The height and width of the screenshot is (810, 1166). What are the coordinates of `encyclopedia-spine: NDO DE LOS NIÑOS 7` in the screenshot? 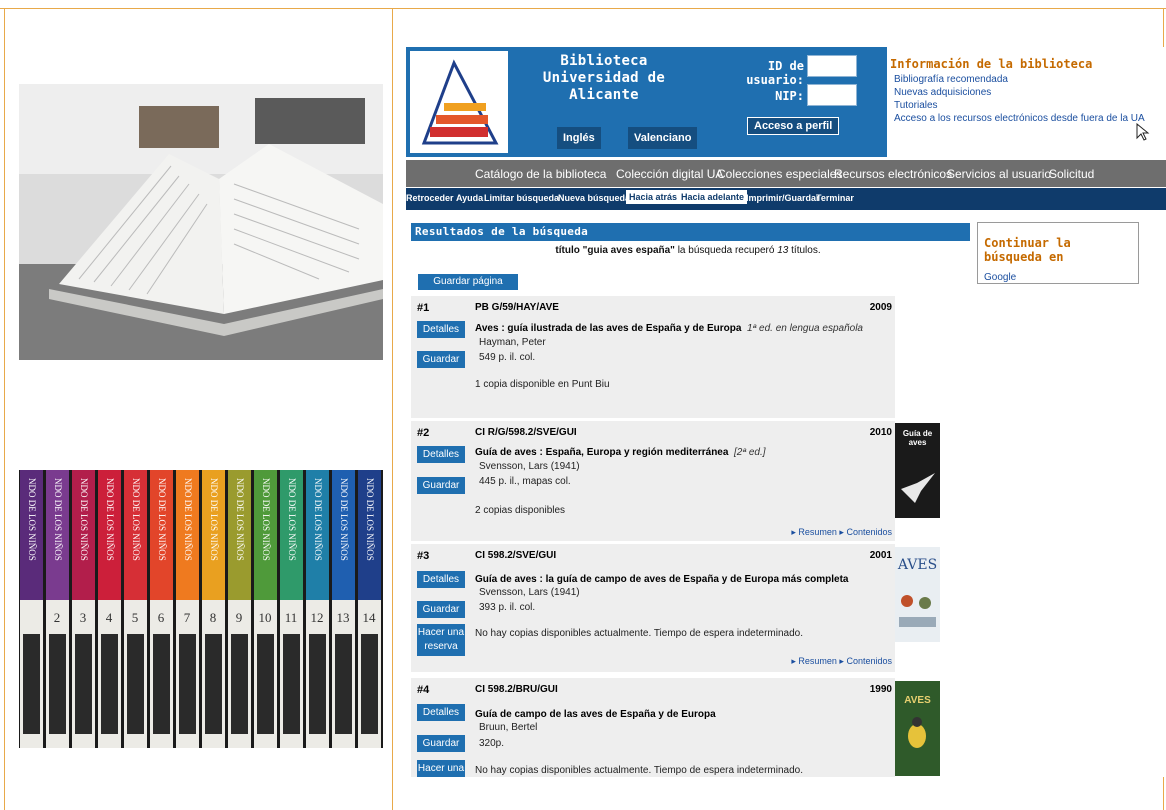 It's located at (187, 609).